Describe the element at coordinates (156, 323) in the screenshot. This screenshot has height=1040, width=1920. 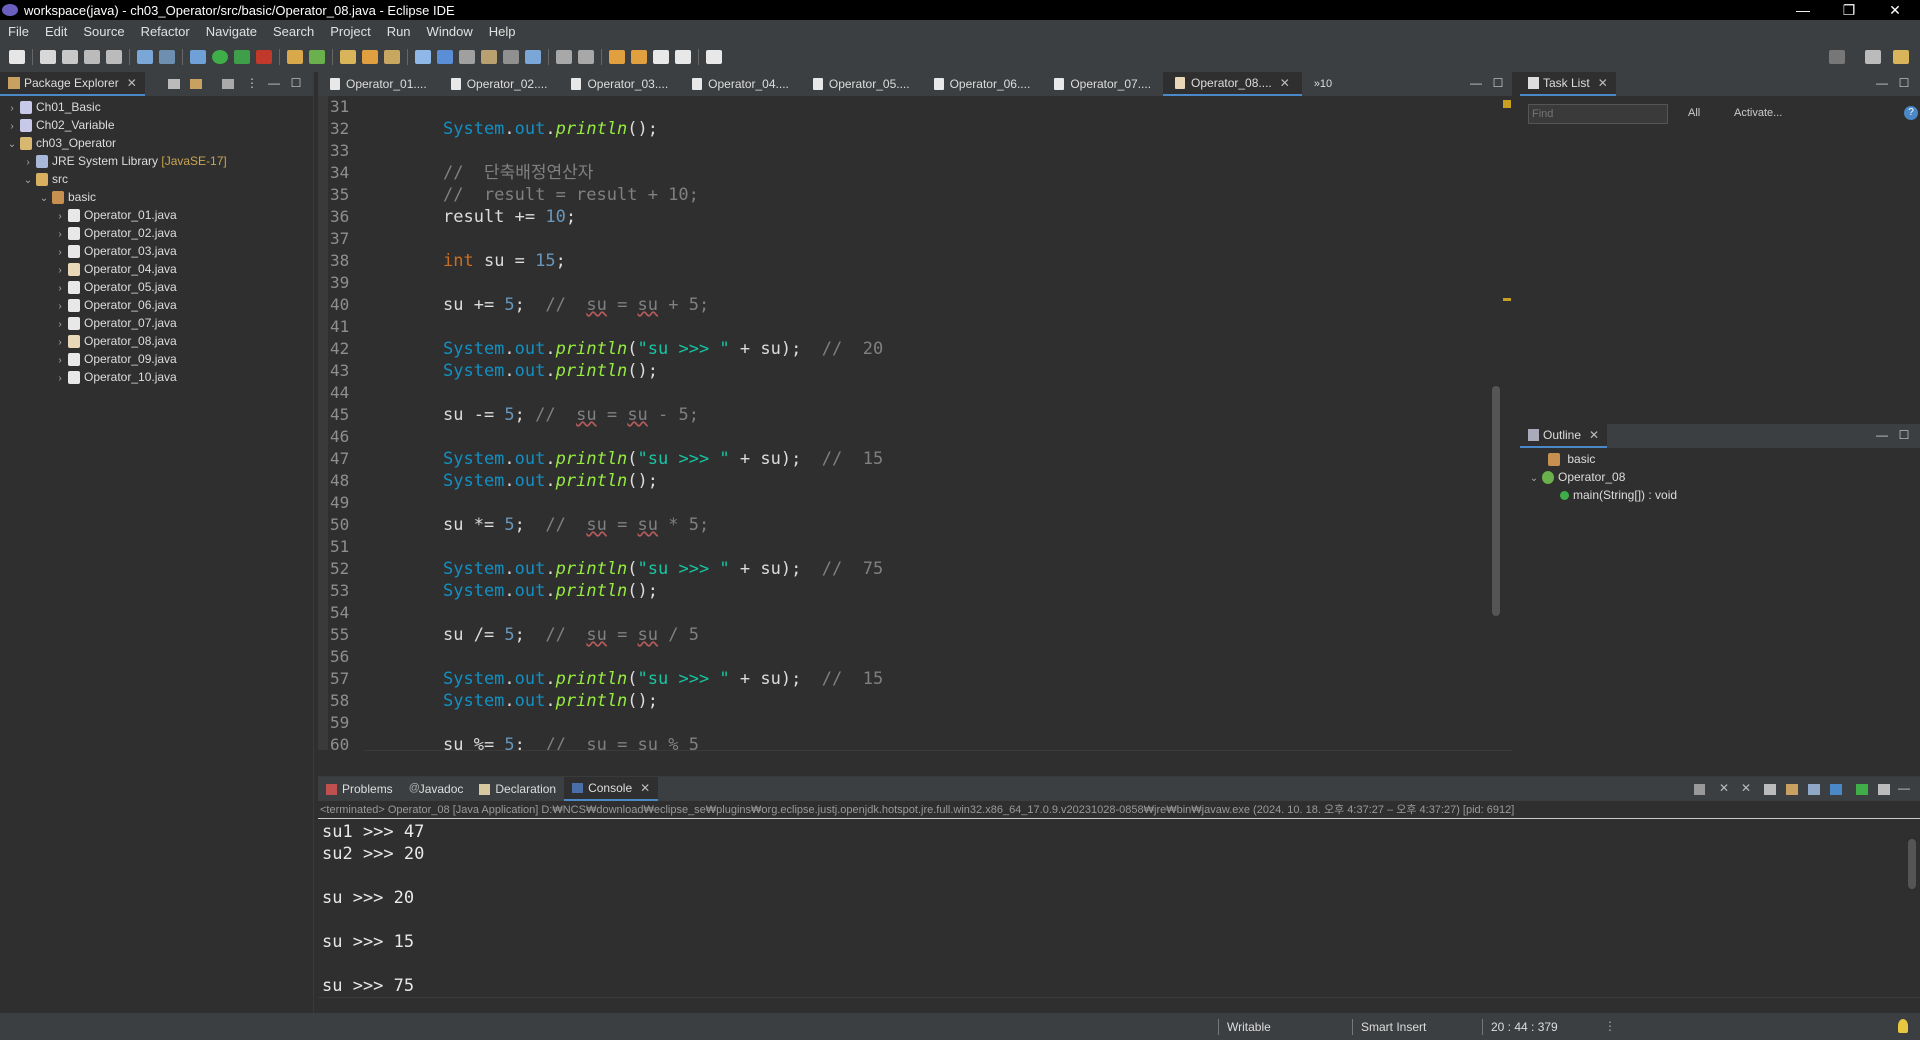
I see `tree-item-operator-07: › Operator_07.java` at that location.